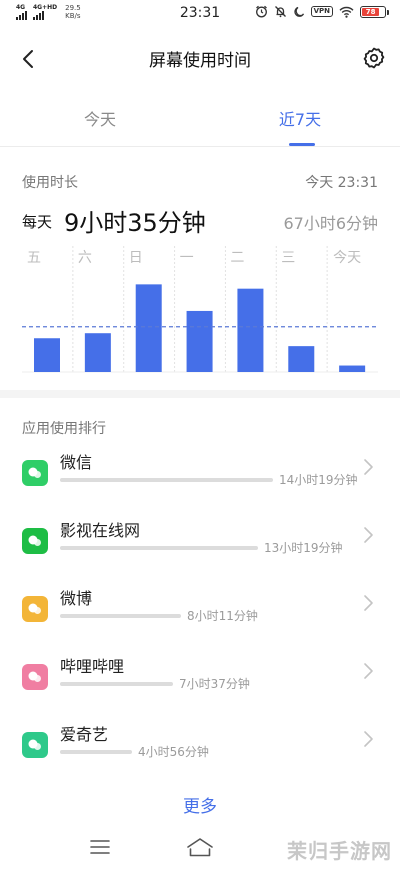  Describe the element at coordinates (35, 541) in the screenshot. I see `video-app-icon` at that location.